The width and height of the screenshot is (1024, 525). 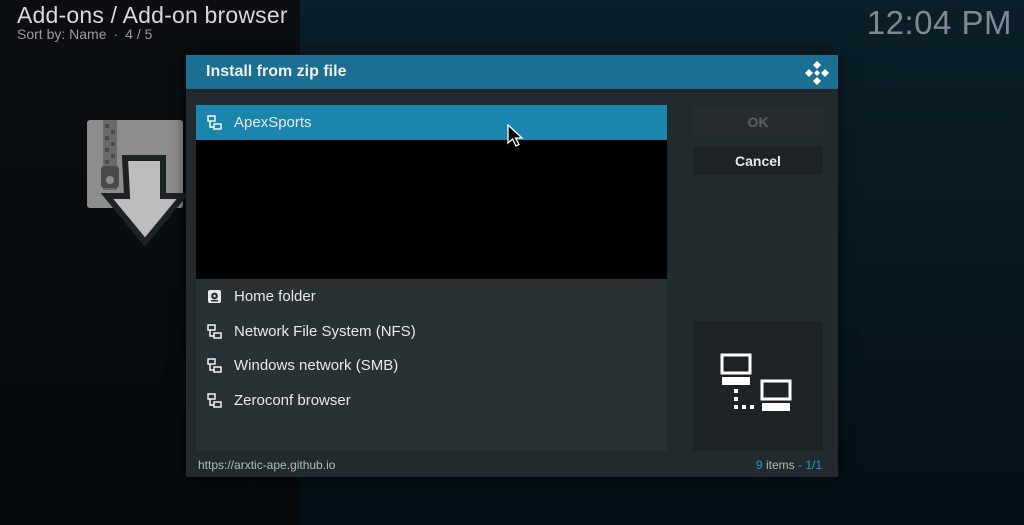 What do you see at coordinates (431, 122) in the screenshot?
I see `list-item-apexsports: ApexSports` at bounding box center [431, 122].